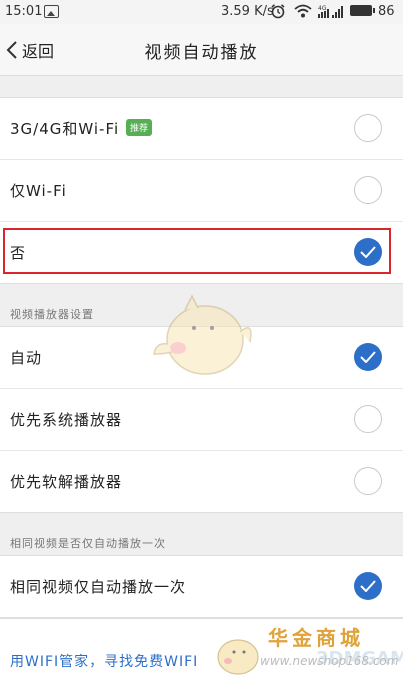  What do you see at coordinates (88, 543) in the screenshot?
I see `section-header-repeat: 相同视频是否仅自动播放一次` at bounding box center [88, 543].